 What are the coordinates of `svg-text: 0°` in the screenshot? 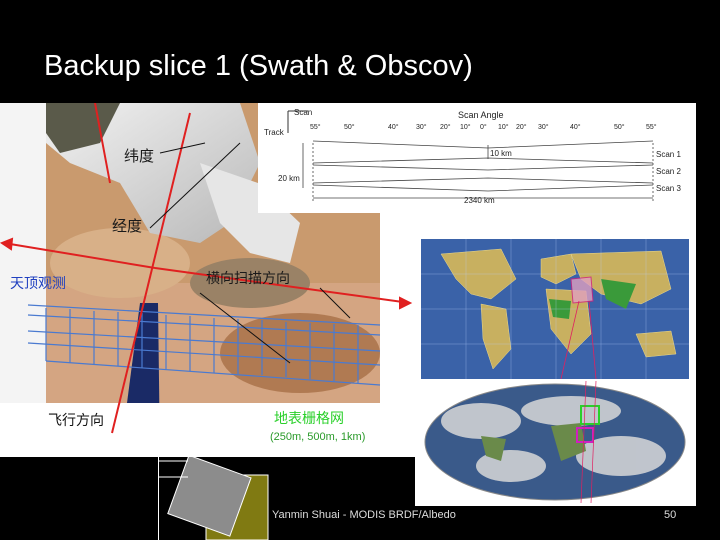 It's located at (483, 127).